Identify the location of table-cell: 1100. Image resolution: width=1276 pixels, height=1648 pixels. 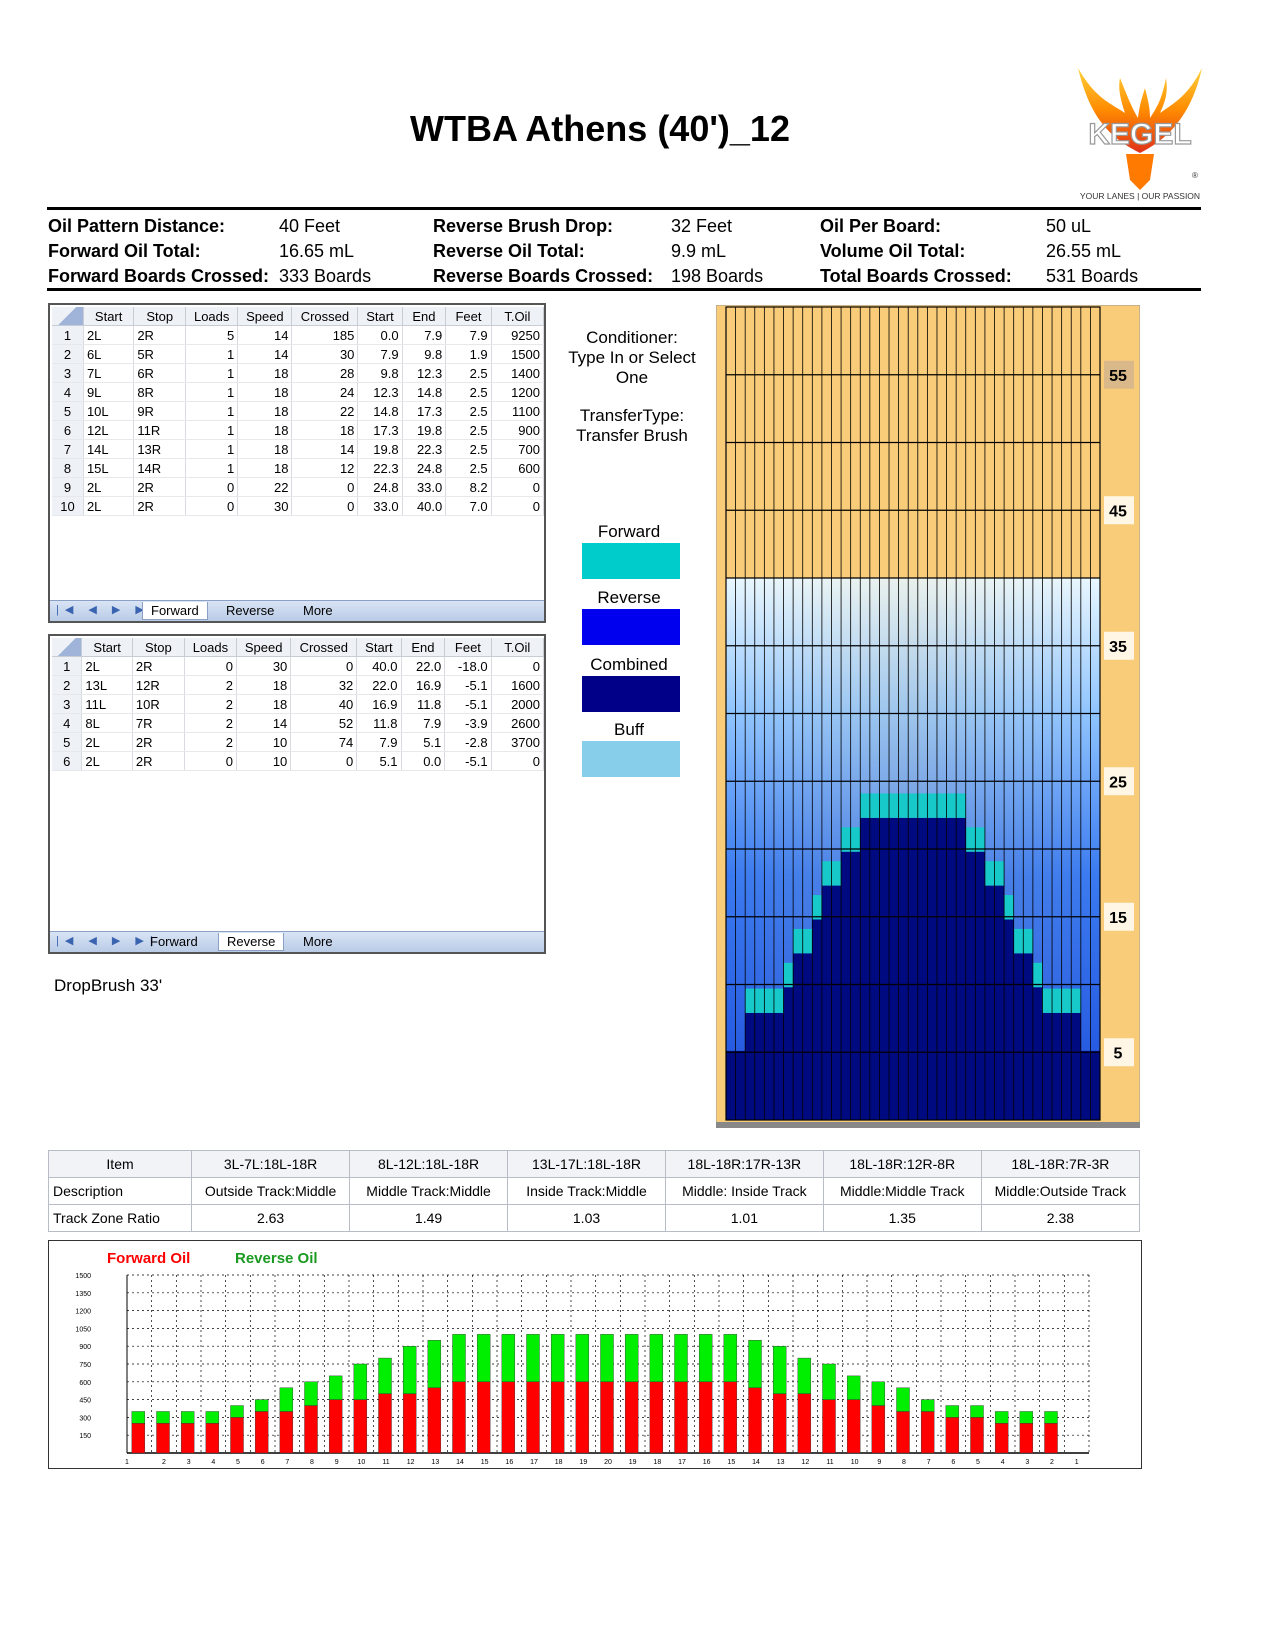
(518, 411).